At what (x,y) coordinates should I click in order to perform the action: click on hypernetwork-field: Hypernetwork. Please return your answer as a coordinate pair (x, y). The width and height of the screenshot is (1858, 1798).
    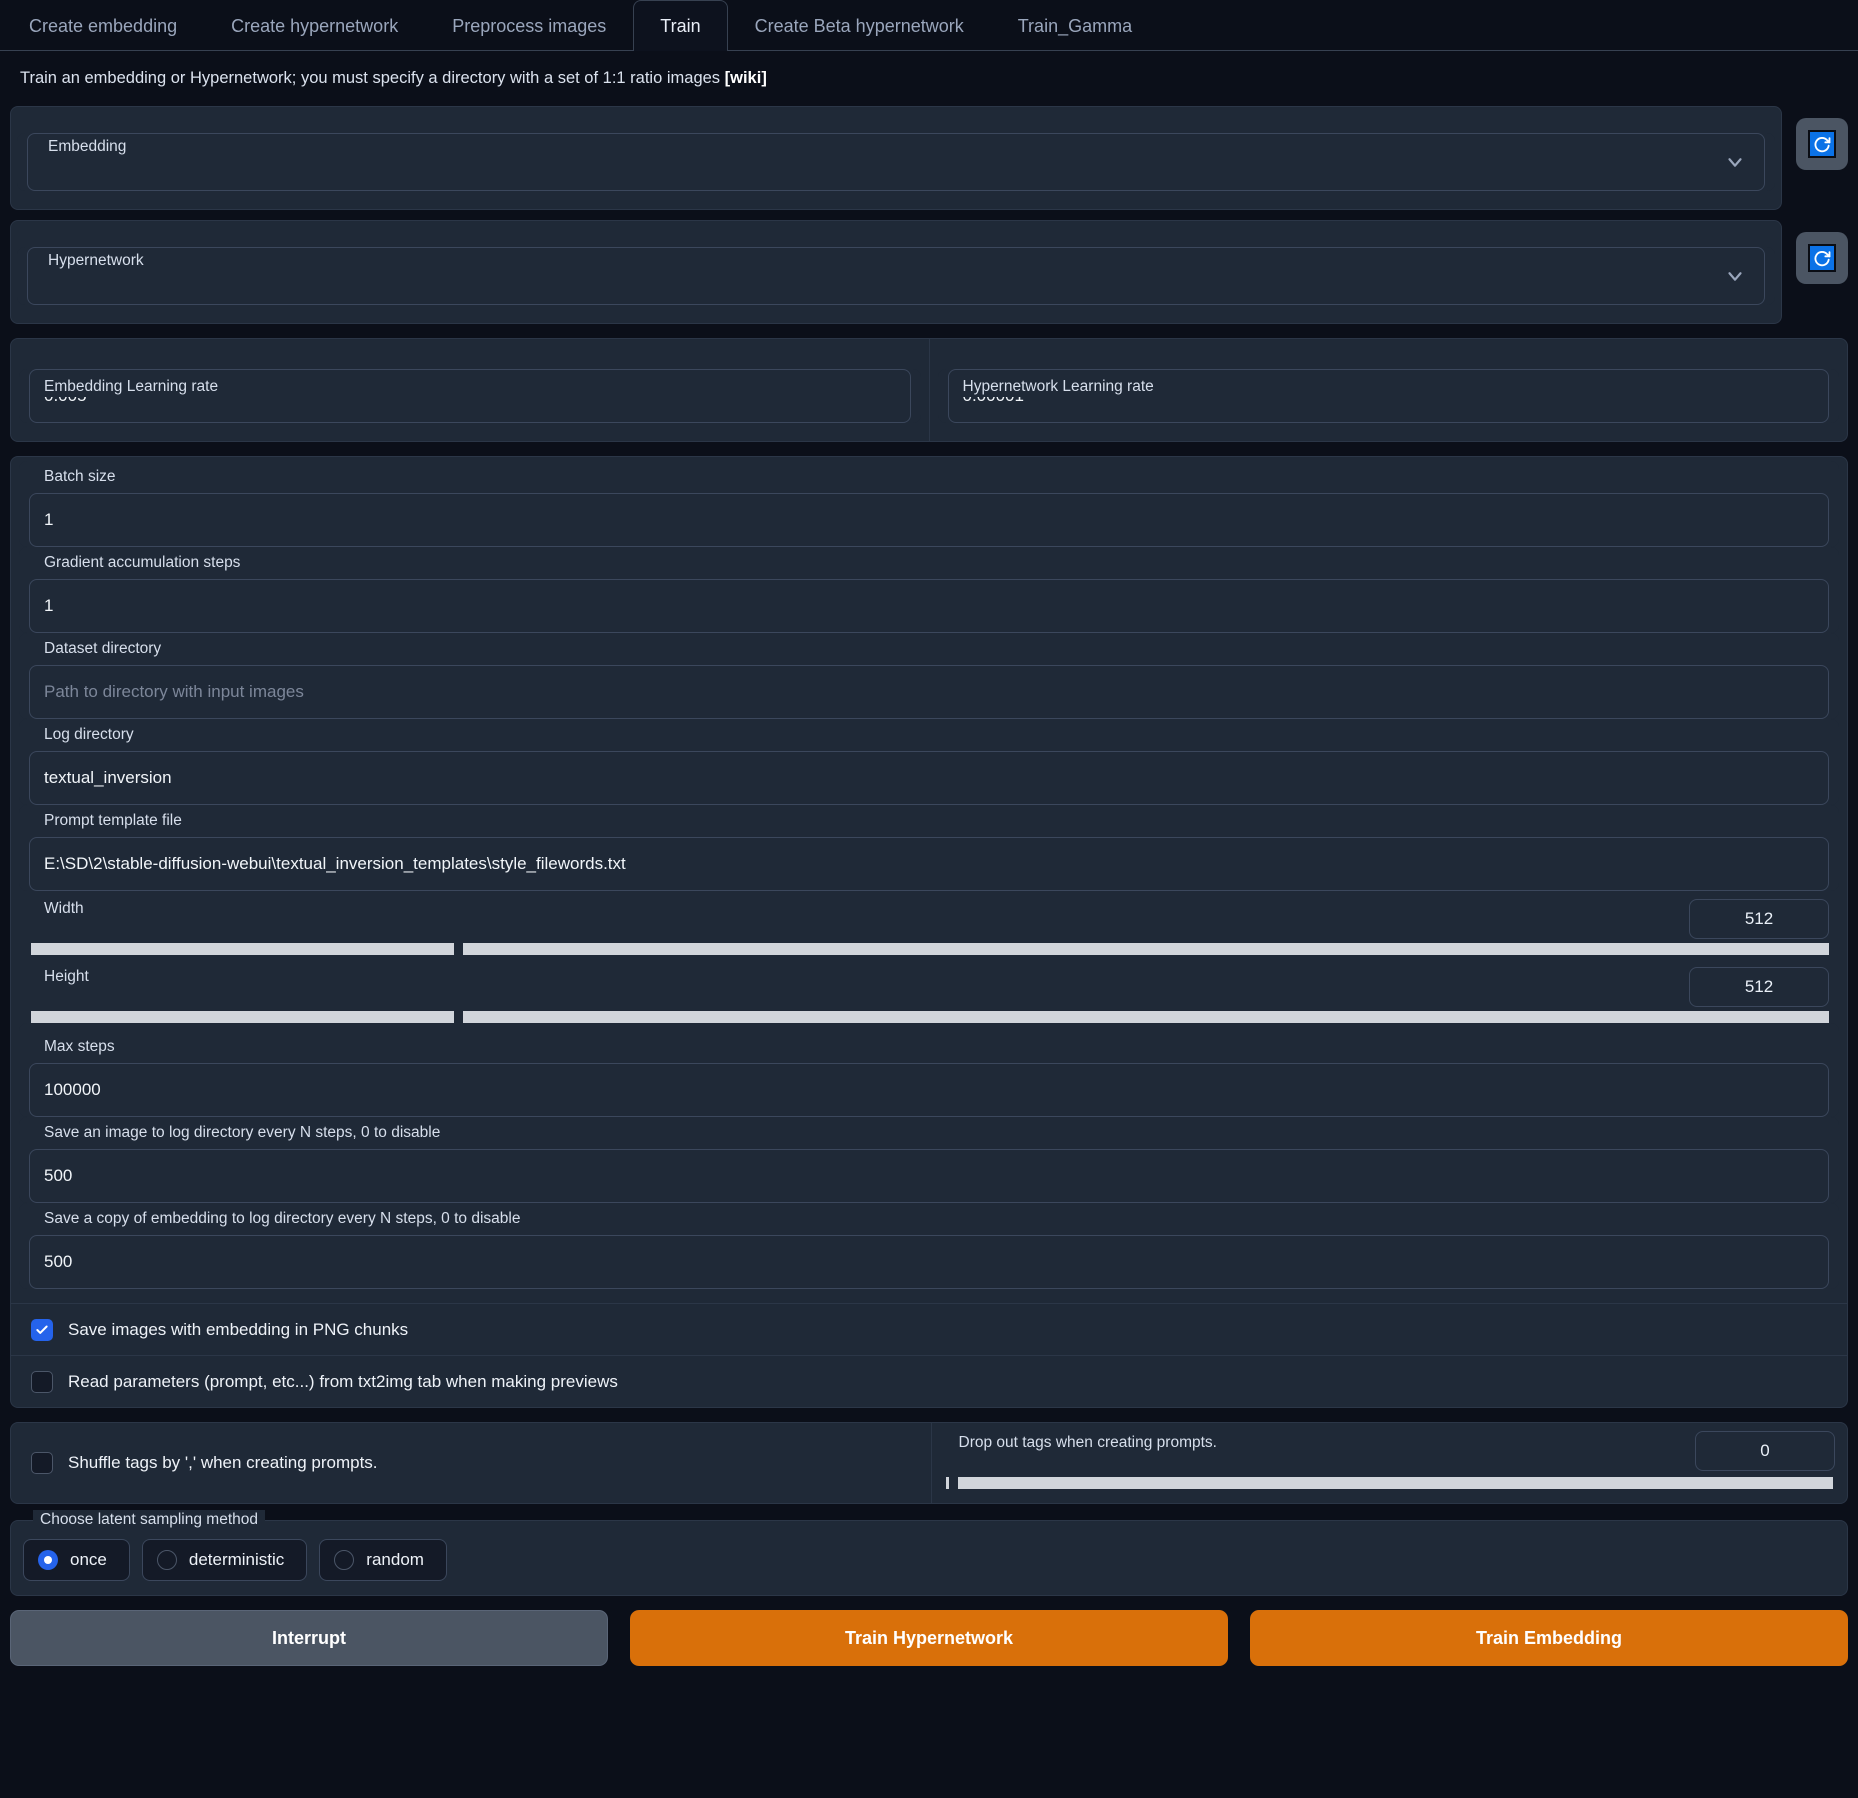
    Looking at the image, I should click on (896, 276).